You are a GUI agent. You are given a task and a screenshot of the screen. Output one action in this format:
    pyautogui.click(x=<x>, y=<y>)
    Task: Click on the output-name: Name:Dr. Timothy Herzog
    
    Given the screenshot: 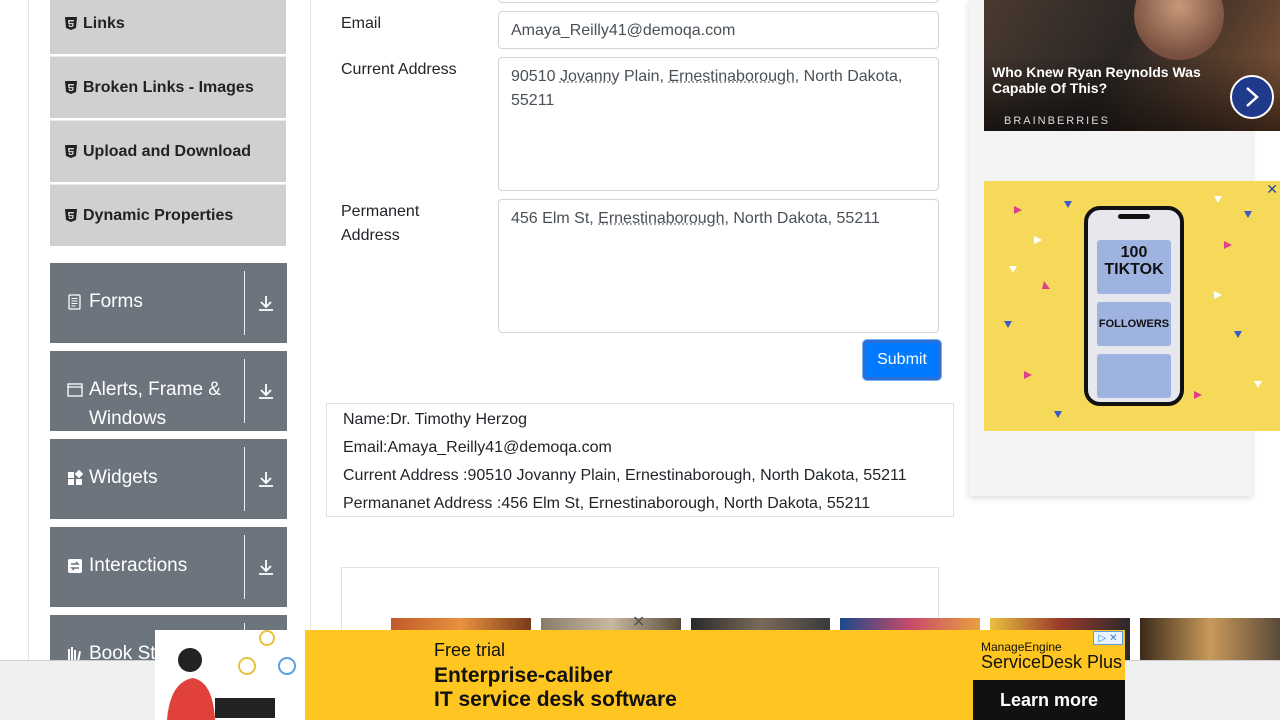 What is the action you would take?
    pyautogui.click(x=435, y=419)
    